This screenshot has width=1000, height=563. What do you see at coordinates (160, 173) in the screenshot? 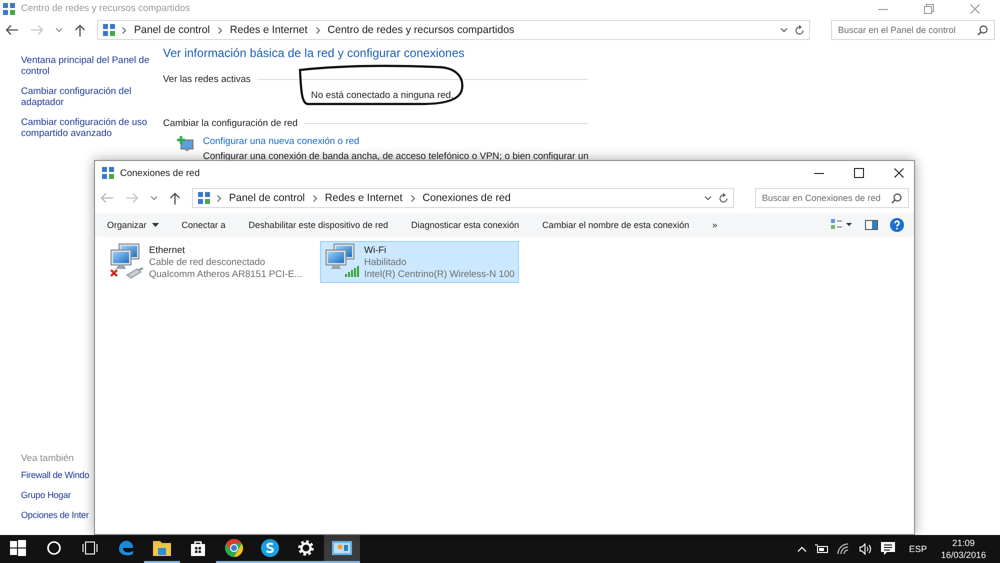
I see `window-title: Conexiones de red` at bounding box center [160, 173].